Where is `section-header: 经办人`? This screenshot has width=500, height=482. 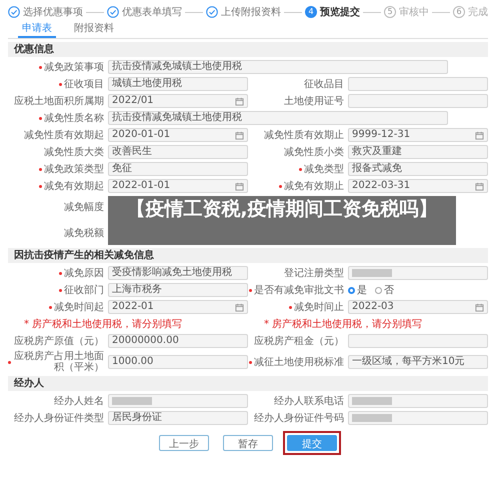
section-header: 经办人 is located at coordinates (248, 383).